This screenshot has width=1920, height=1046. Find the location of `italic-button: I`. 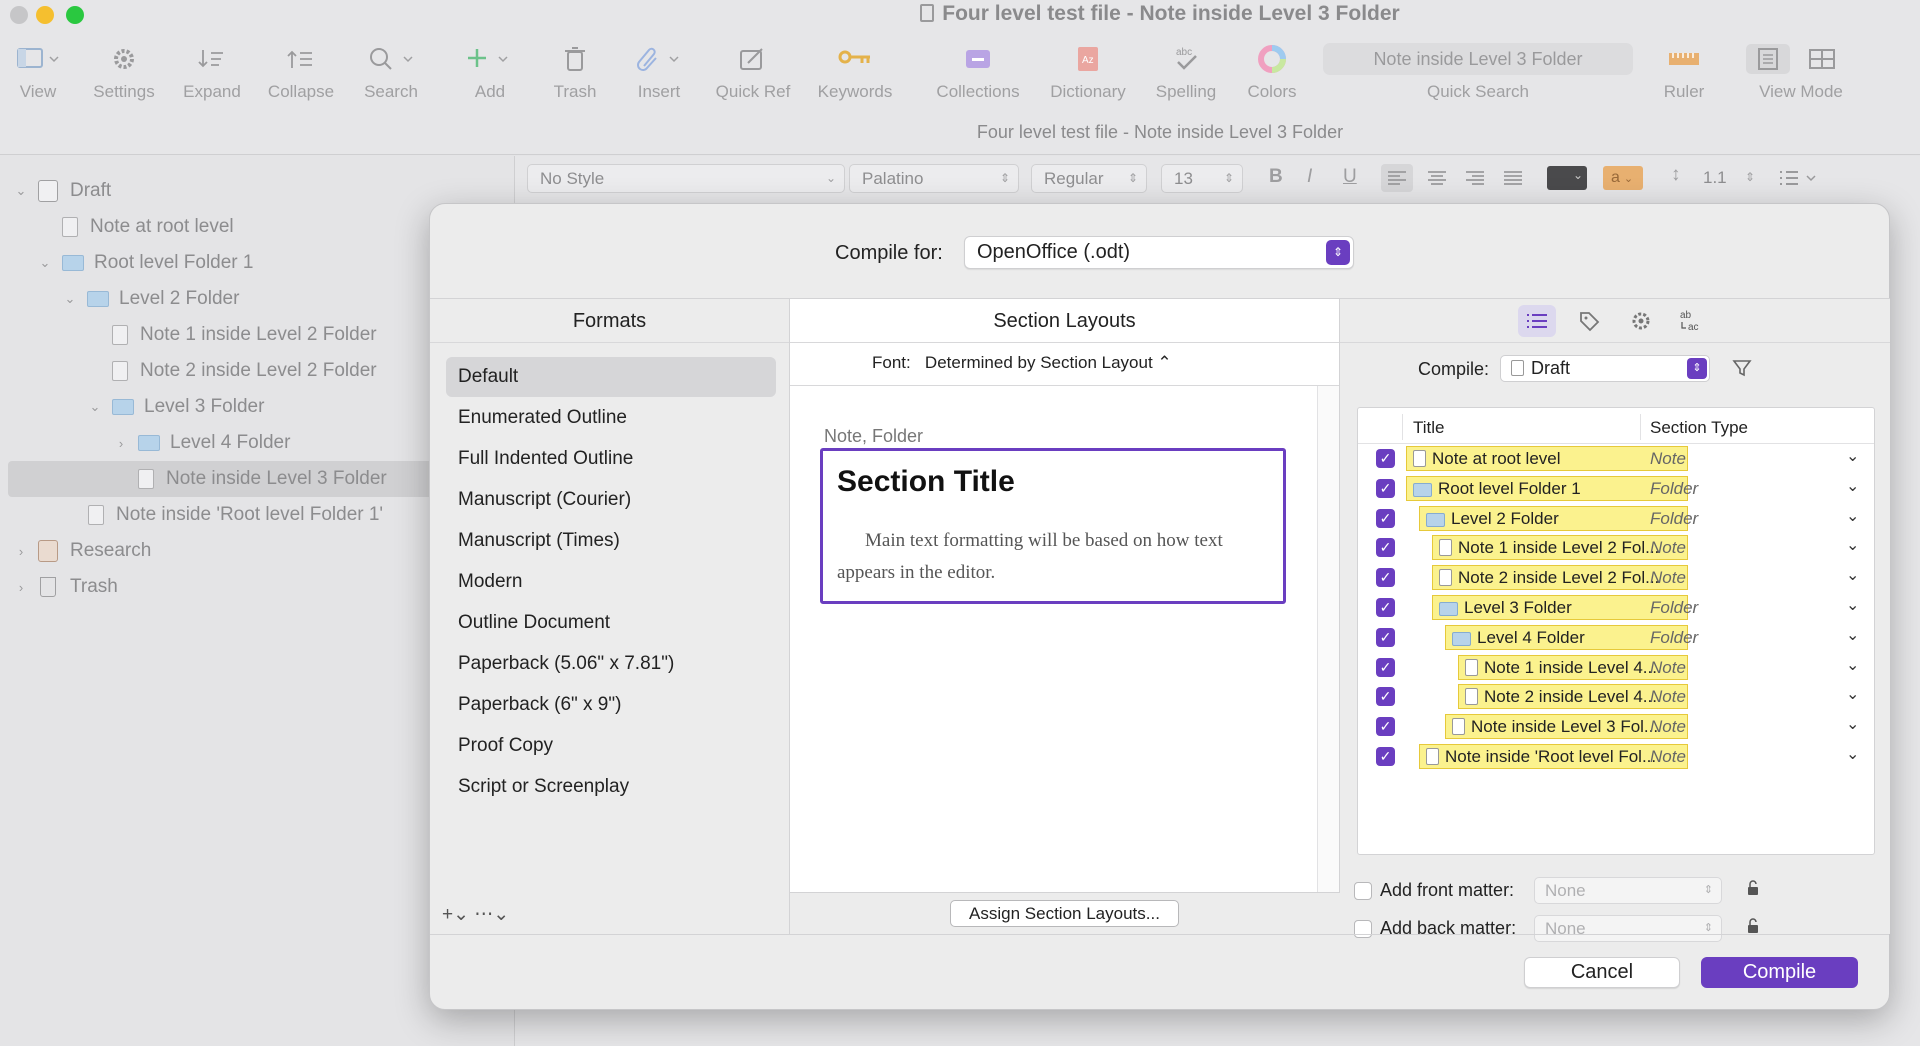

italic-button: I is located at coordinates (1309, 177).